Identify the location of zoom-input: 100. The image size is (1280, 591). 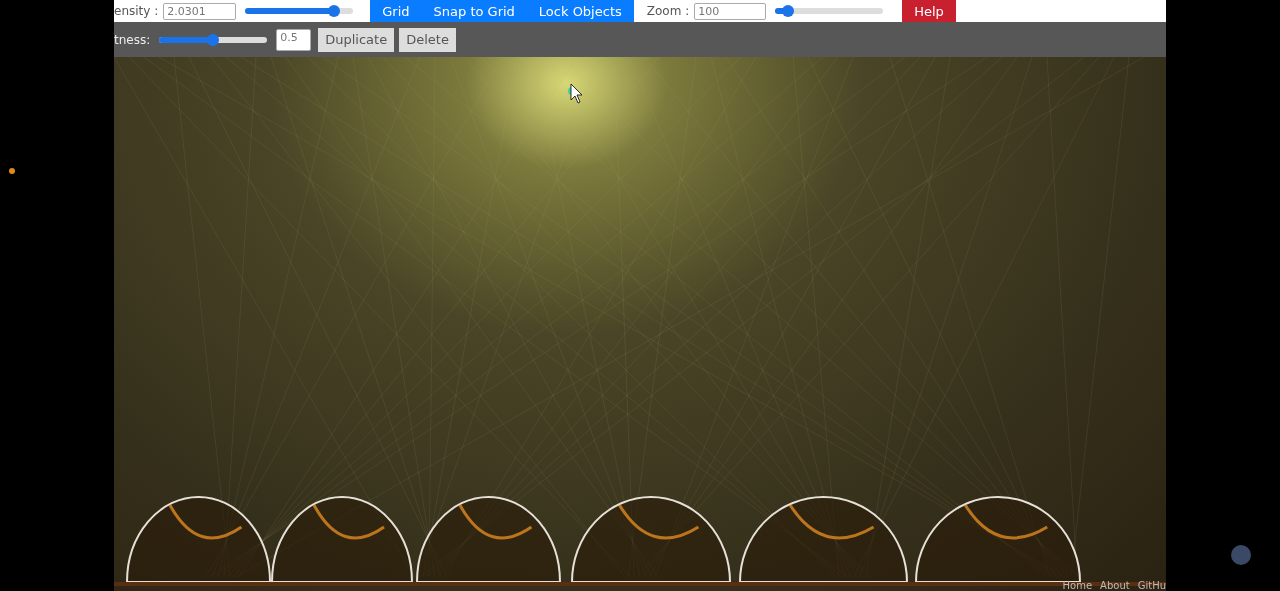
(730, 11).